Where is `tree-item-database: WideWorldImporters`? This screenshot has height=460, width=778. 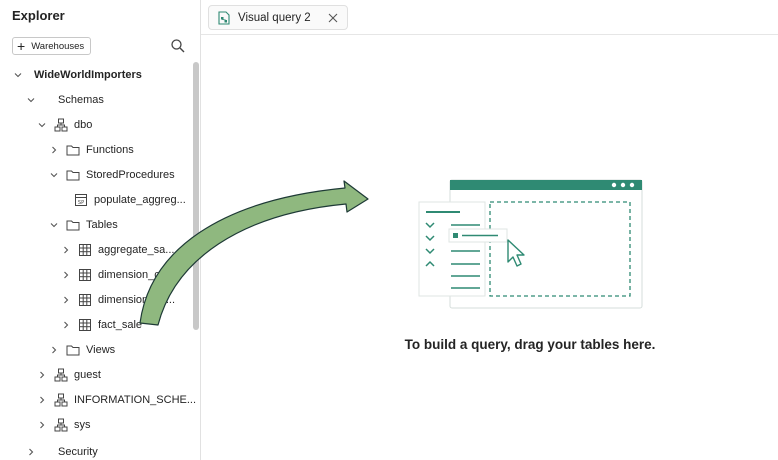 tree-item-database: WideWorldImporters is located at coordinates (77, 74).